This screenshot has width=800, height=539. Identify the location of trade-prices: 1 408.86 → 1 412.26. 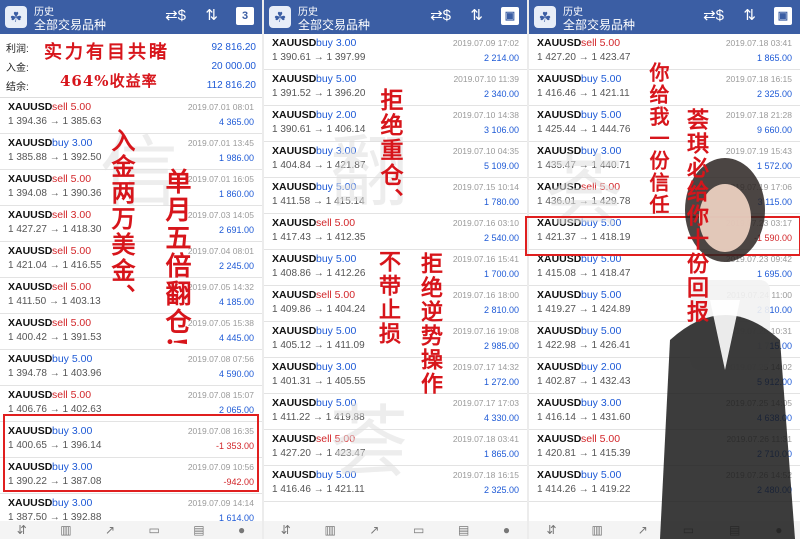
(319, 273).